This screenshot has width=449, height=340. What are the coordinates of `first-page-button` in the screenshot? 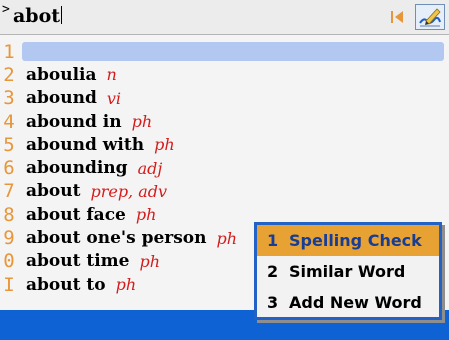 It's located at (397, 17).